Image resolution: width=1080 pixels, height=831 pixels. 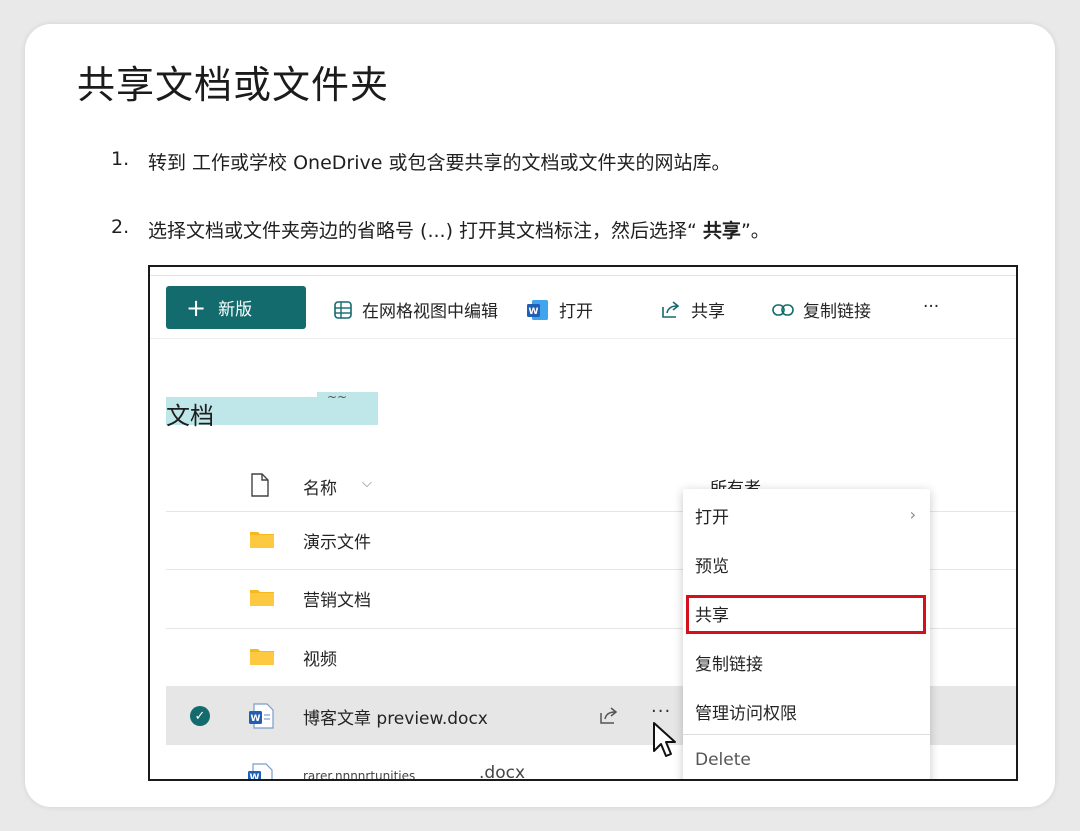 What do you see at coordinates (120, 159) in the screenshot?
I see `step-number: 1.` at bounding box center [120, 159].